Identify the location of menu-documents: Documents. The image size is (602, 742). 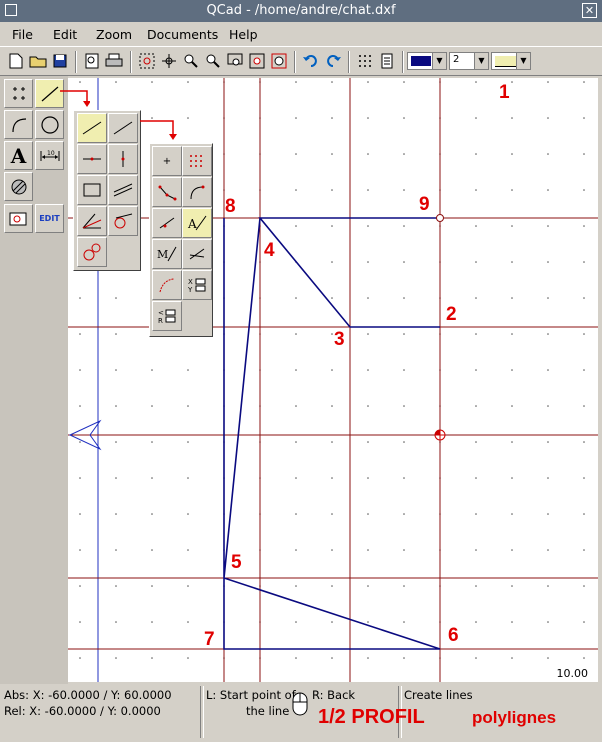
(182, 34).